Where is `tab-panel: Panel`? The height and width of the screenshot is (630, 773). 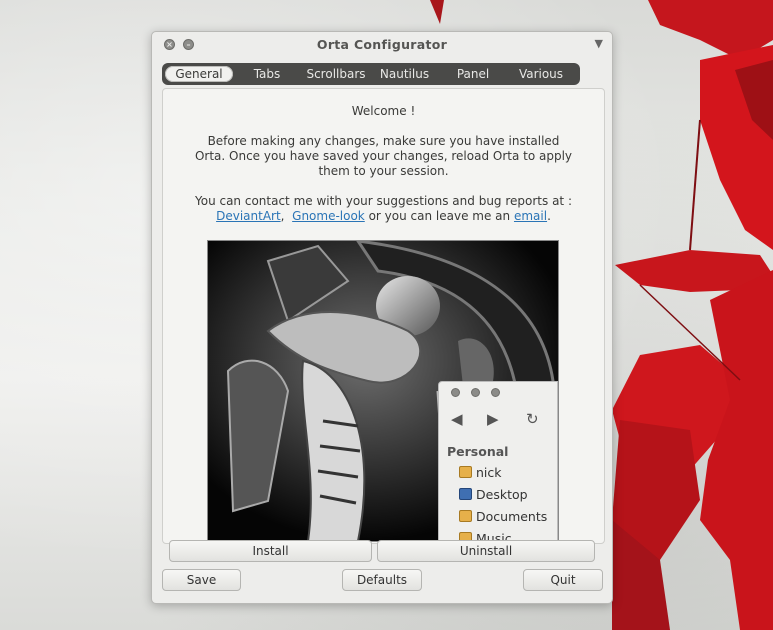
tab-panel: Panel is located at coordinates (473, 74).